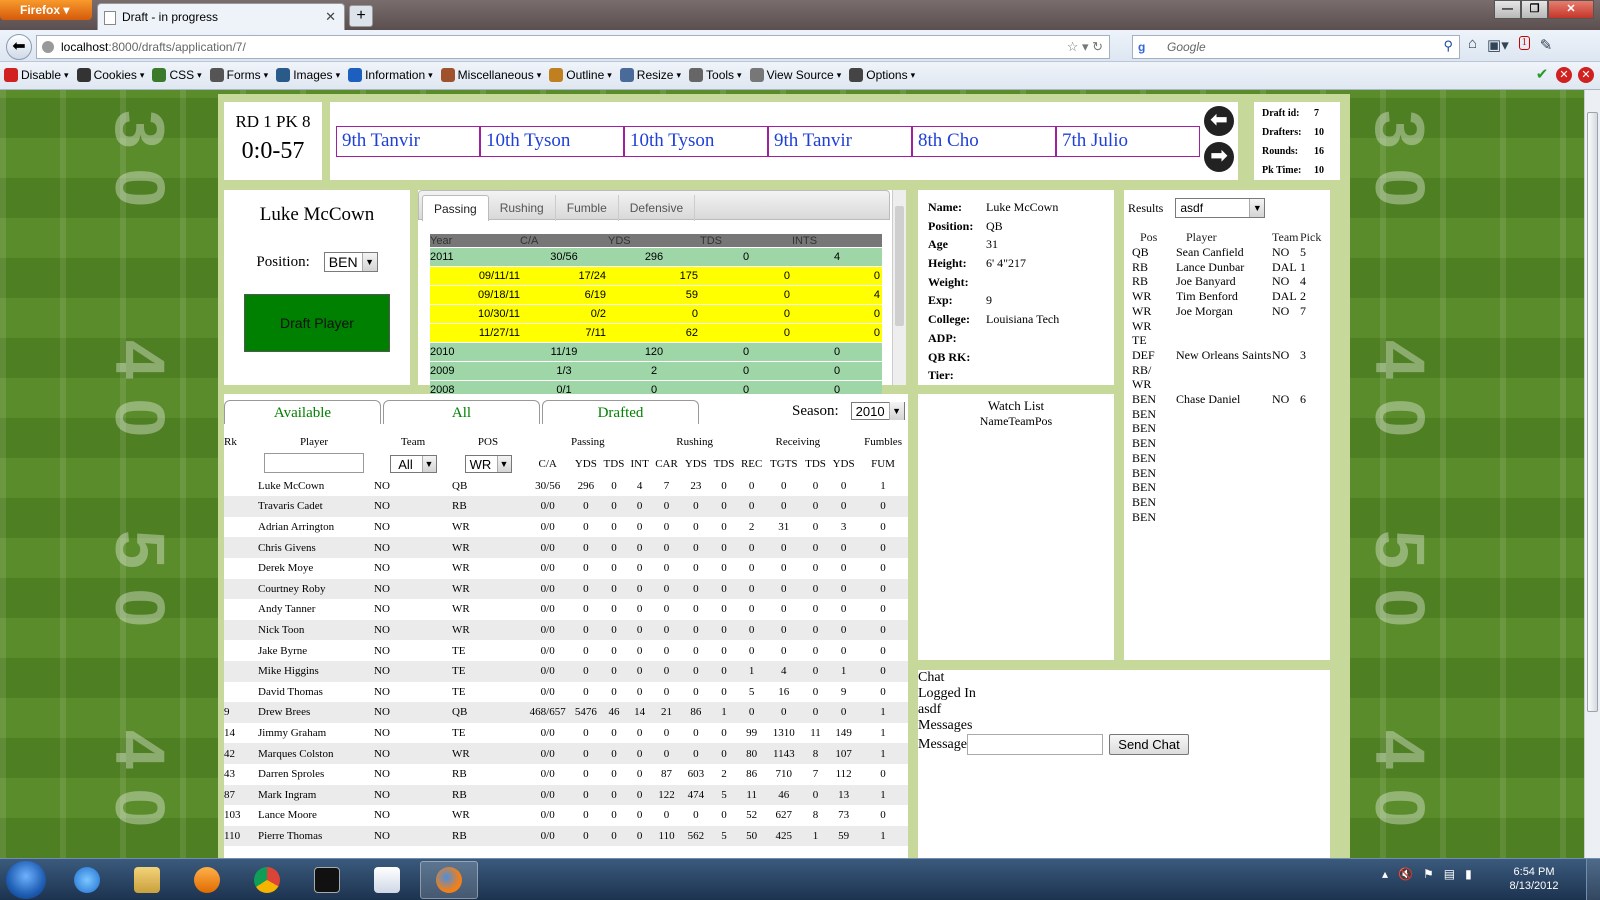 The height and width of the screenshot is (900, 1600). What do you see at coordinates (1219, 157) in the screenshot?
I see `arrow-right-icon: ➡` at bounding box center [1219, 157].